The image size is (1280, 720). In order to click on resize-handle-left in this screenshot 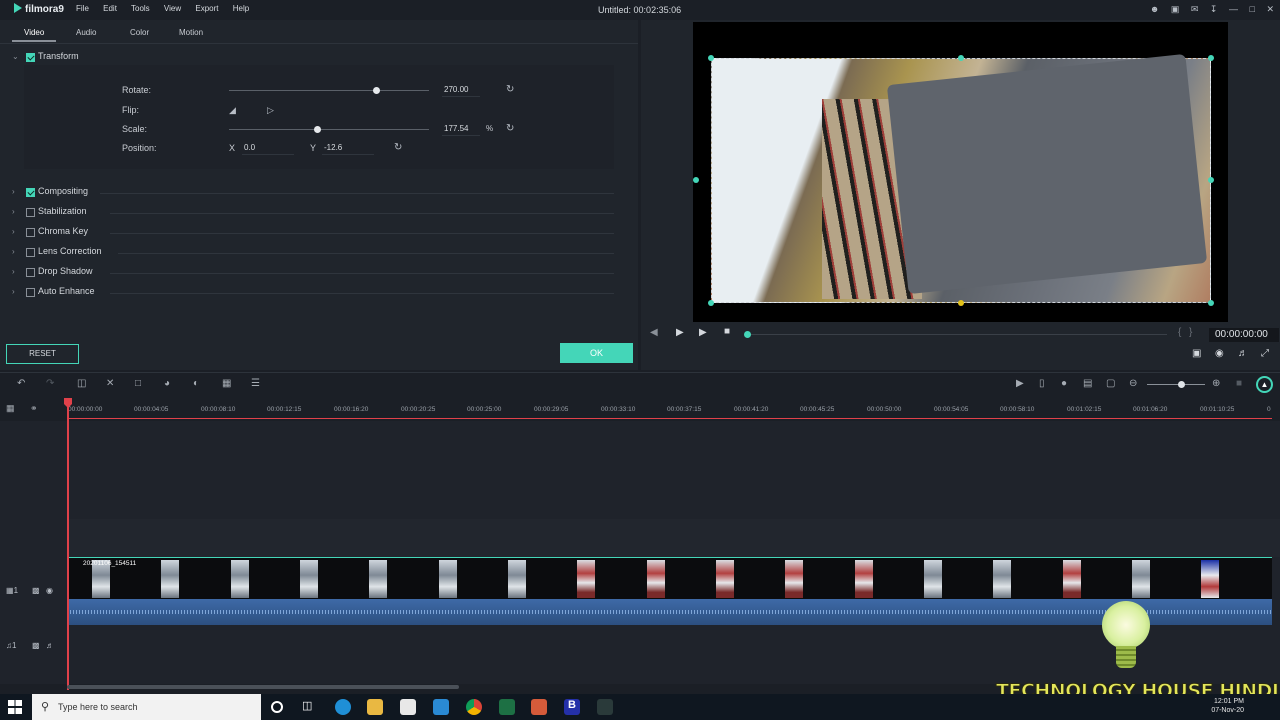, I will do `click(696, 180)`.